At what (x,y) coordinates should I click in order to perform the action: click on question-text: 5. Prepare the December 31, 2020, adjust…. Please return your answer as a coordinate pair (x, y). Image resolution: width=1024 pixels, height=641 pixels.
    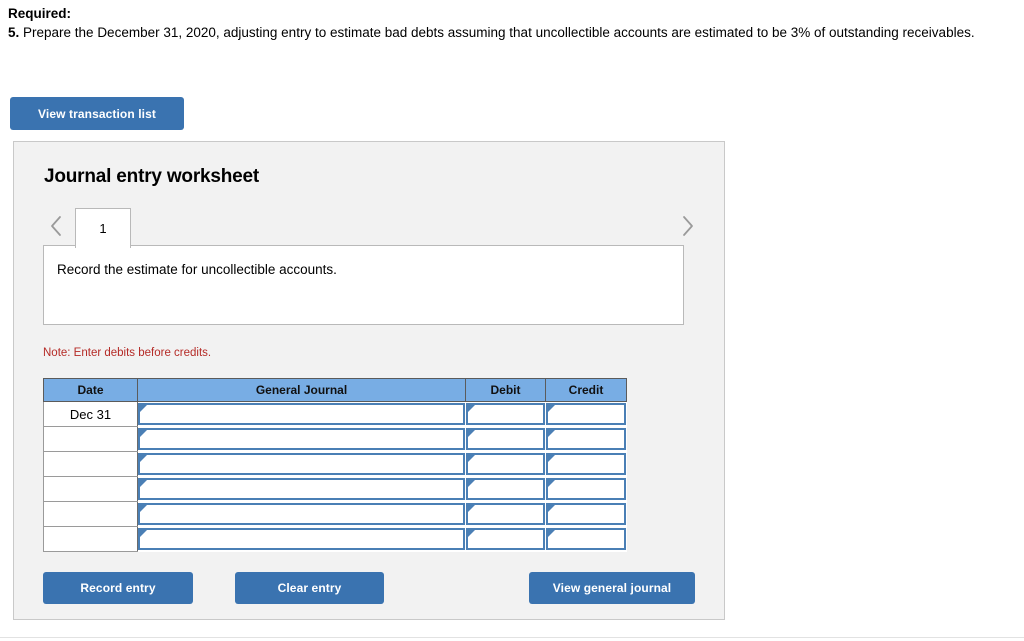
    Looking at the image, I should click on (513, 32).